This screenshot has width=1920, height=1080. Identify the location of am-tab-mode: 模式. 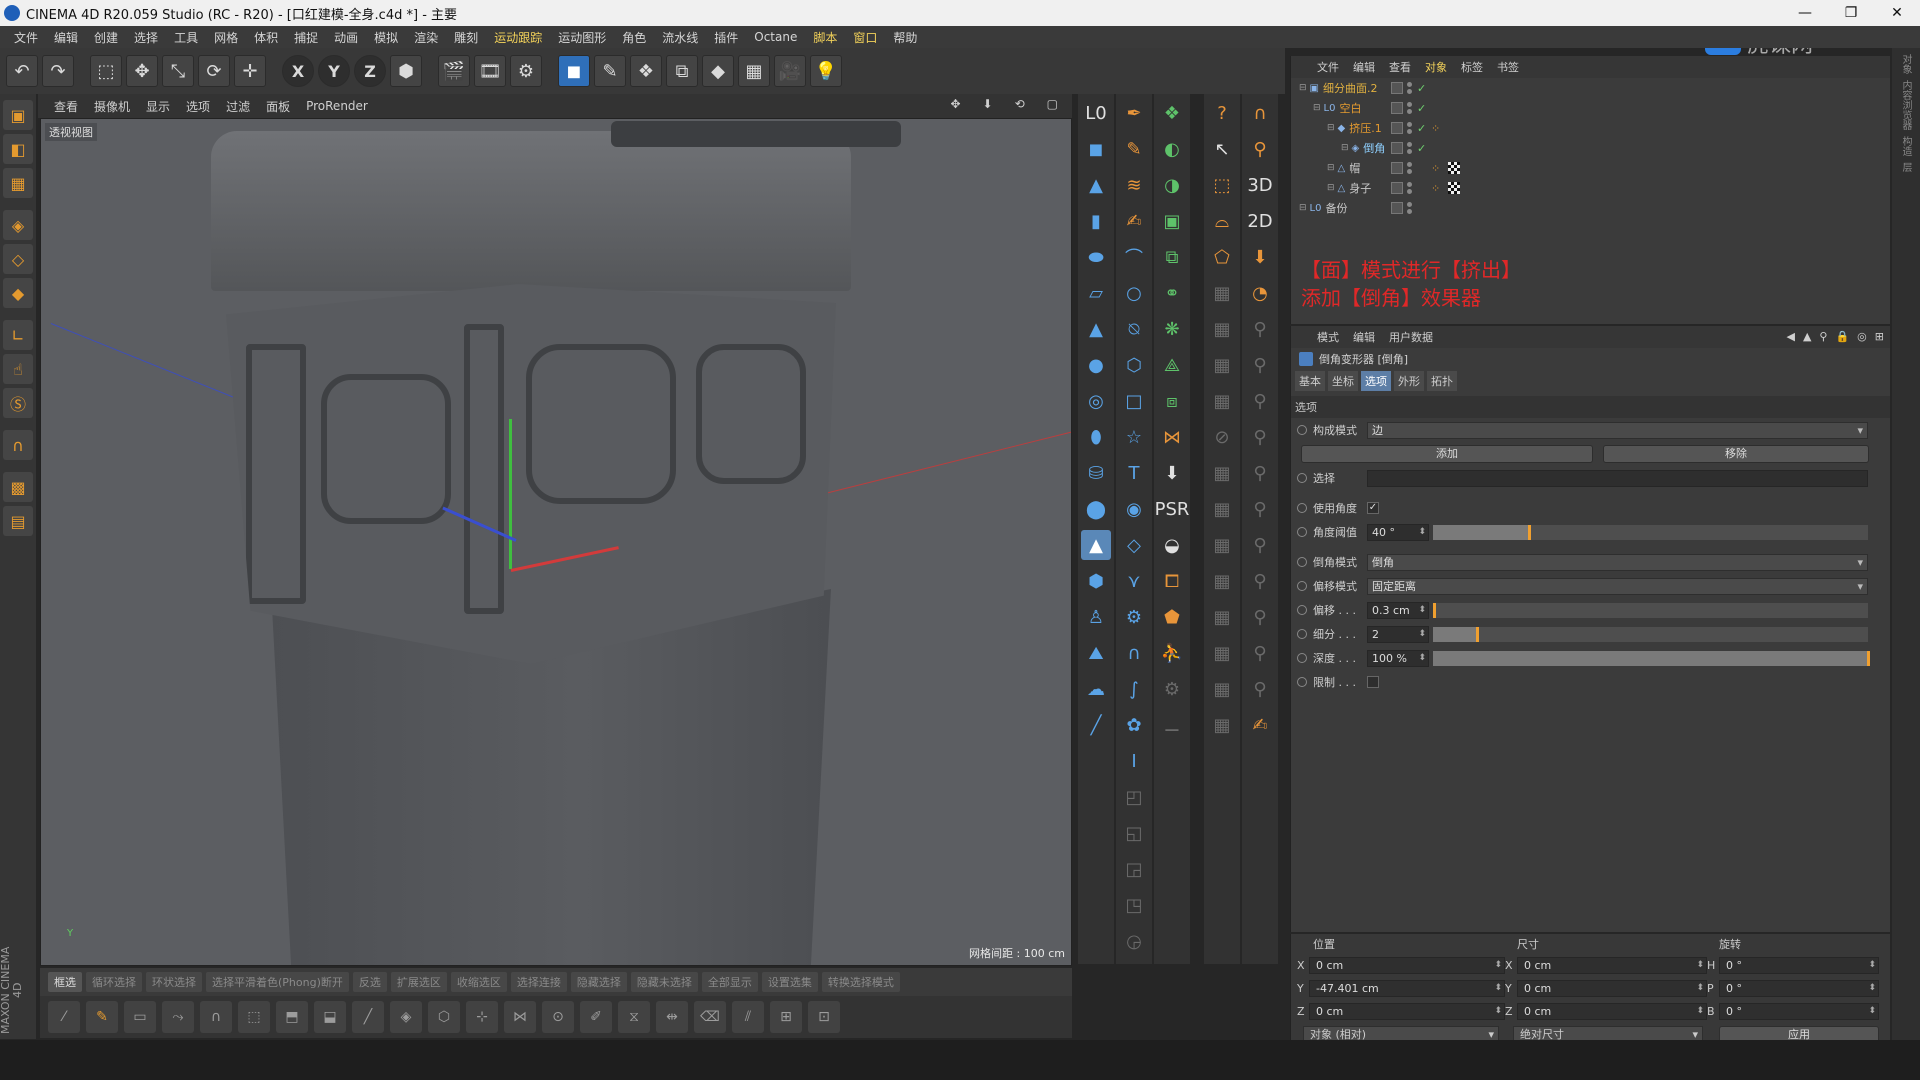
(1328, 337).